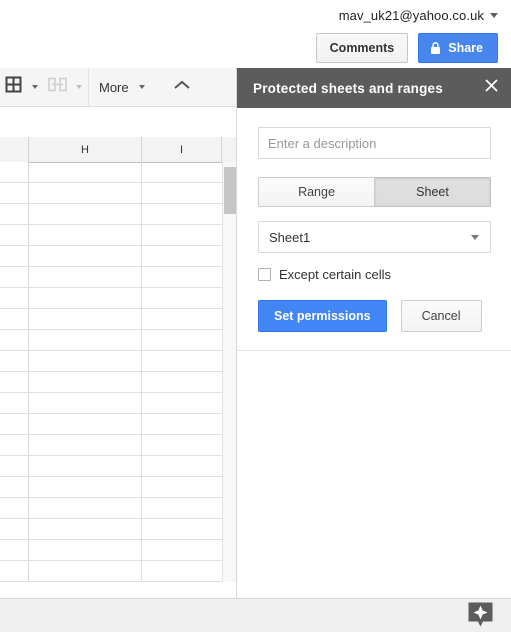 This screenshot has height=635, width=511. What do you see at coordinates (14, 149) in the screenshot?
I see `column-header-corner` at bounding box center [14, 149].